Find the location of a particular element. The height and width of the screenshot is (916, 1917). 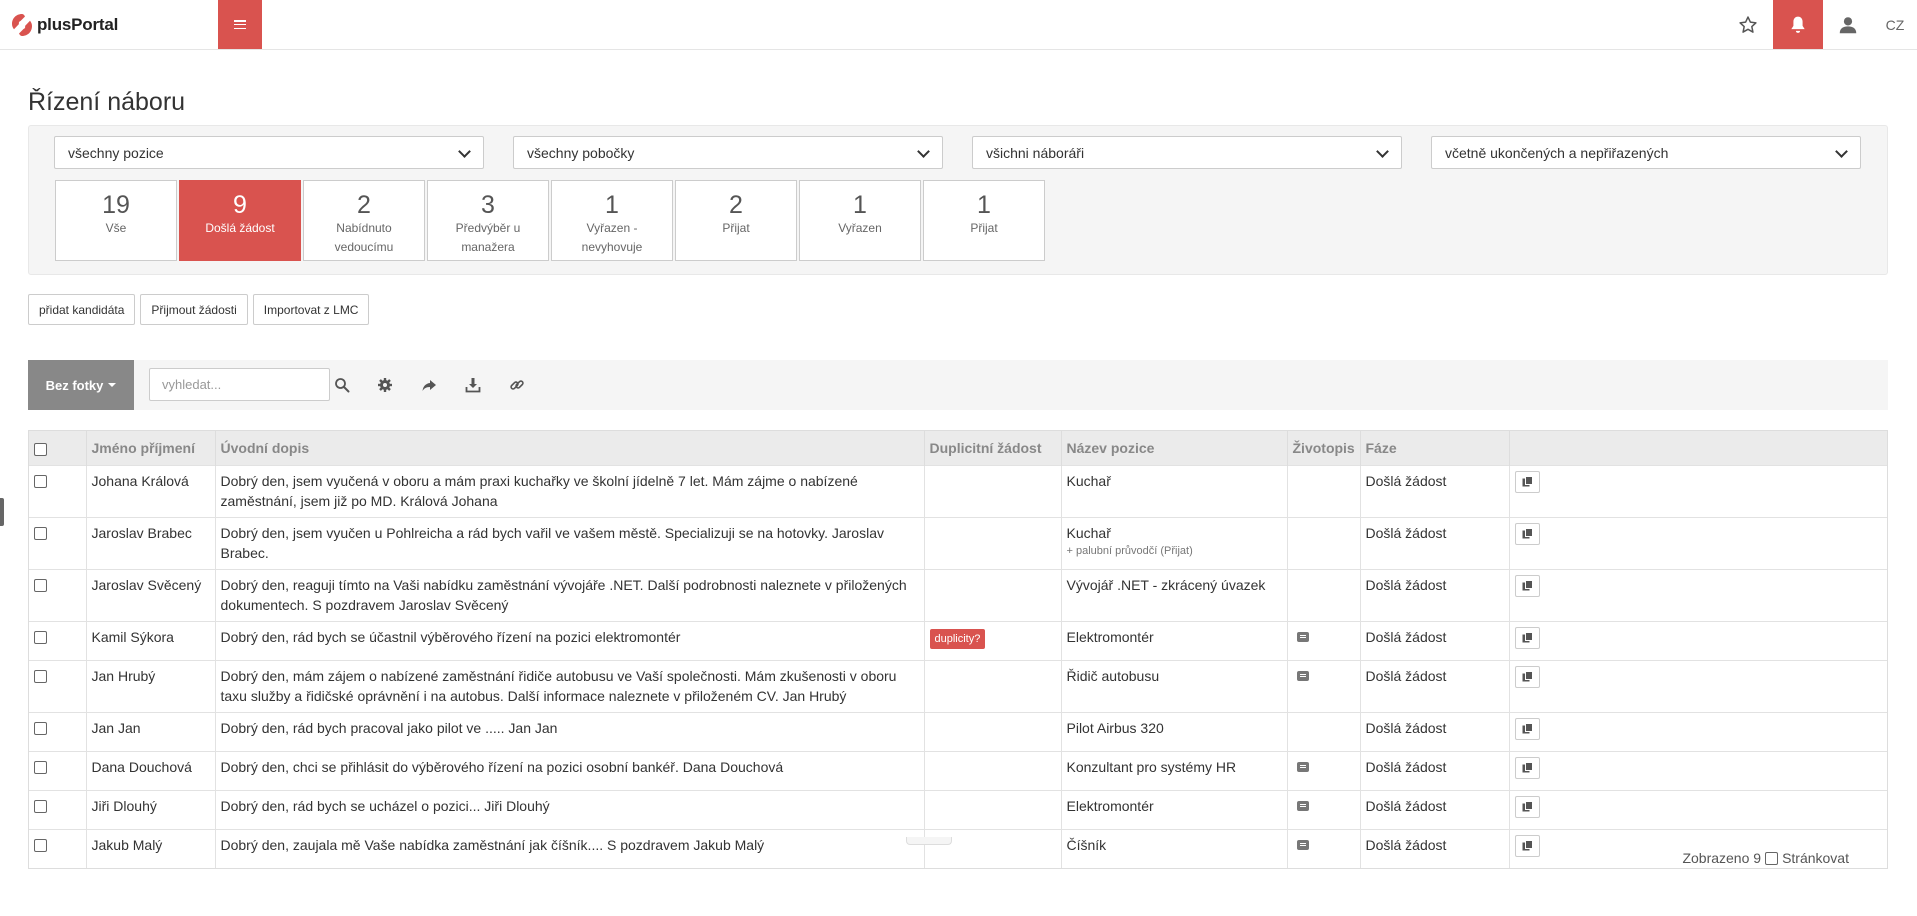

table-resize-handle is located at coordinates (929, 841).